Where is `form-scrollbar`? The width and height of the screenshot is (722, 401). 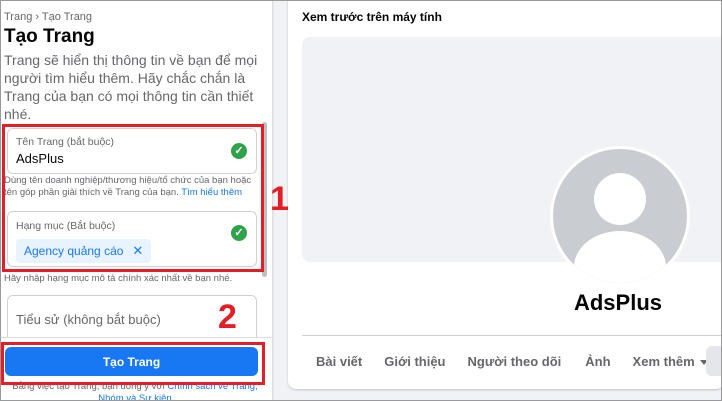
form-scrollbar is located at coordinates (264, 199).